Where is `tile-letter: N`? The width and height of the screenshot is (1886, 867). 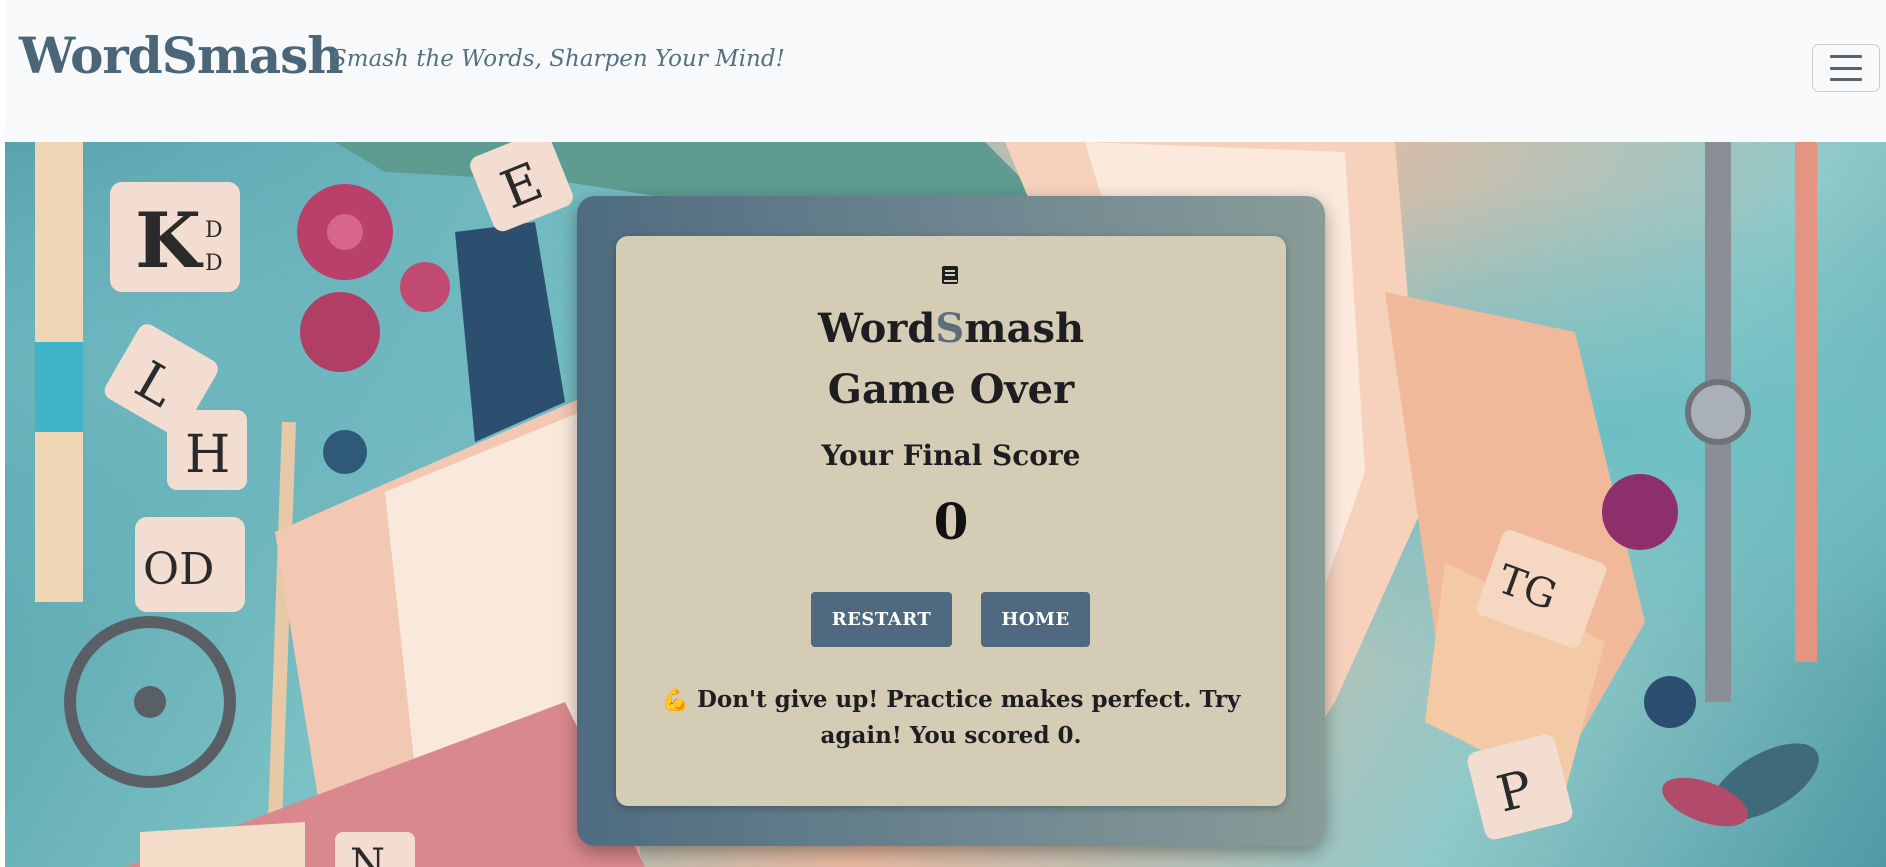 tile-letter: N is located at coordinates (367, 854).